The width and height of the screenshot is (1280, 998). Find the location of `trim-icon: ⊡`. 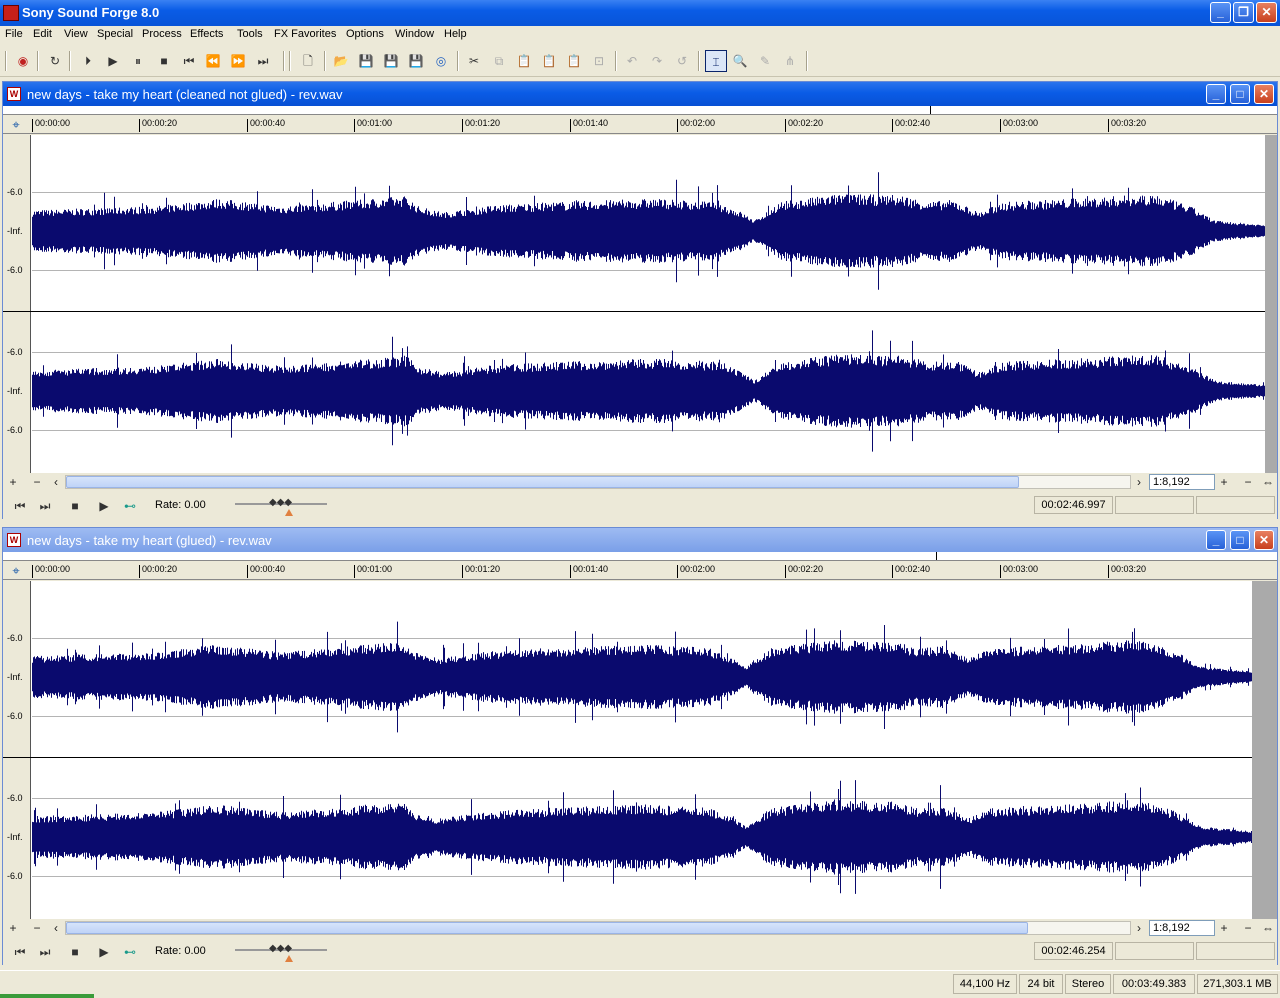

trim-icon: ⊡ is located at coordinates (599, 61).